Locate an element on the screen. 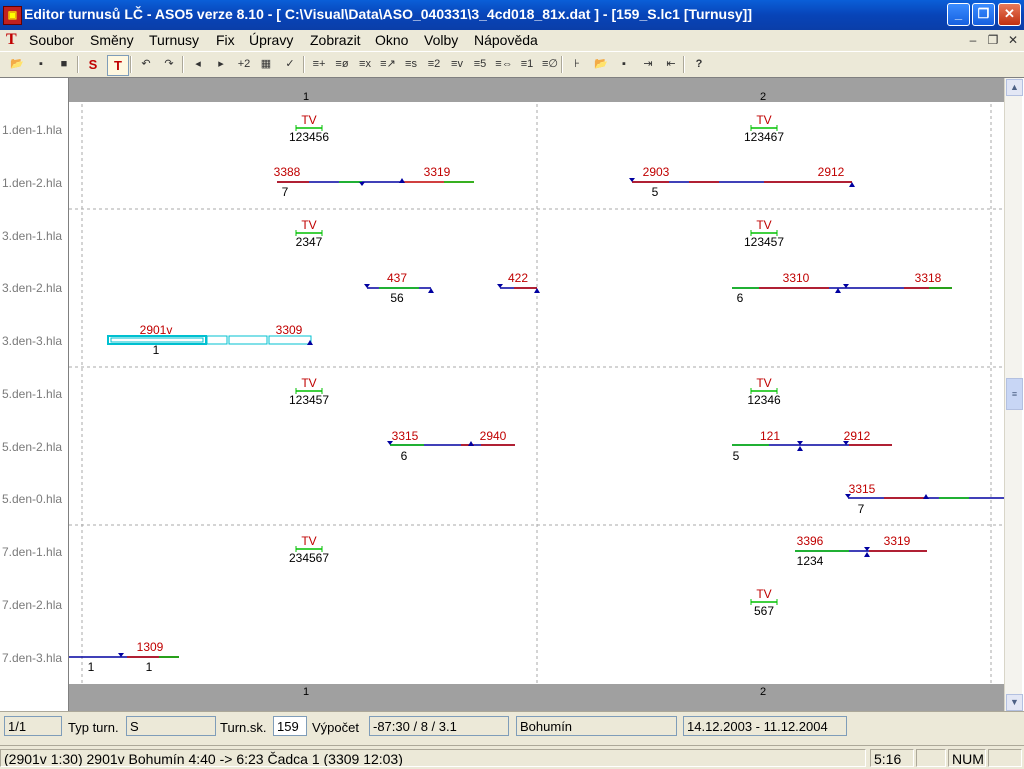 The height and width of the screenshot is (769, 1024). check-list-icon: ✓ is located at coordinates (290, 64).